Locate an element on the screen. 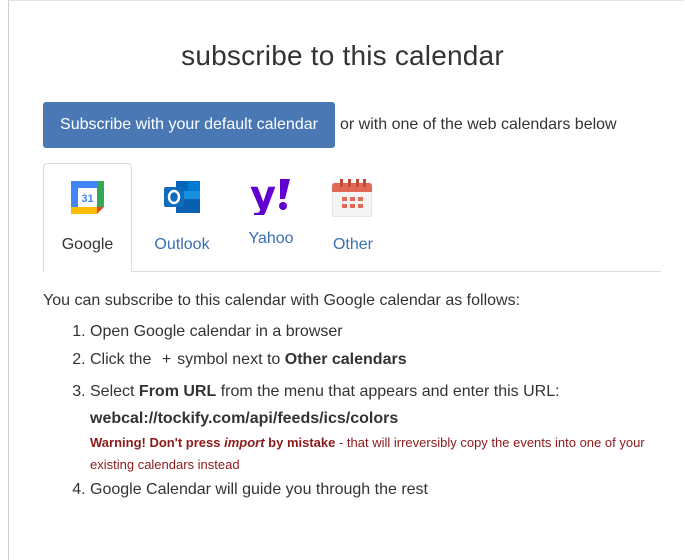 This screenshot has height=560, width=685. step-emphasis: Other calendars is located at coordinates (345, 359).